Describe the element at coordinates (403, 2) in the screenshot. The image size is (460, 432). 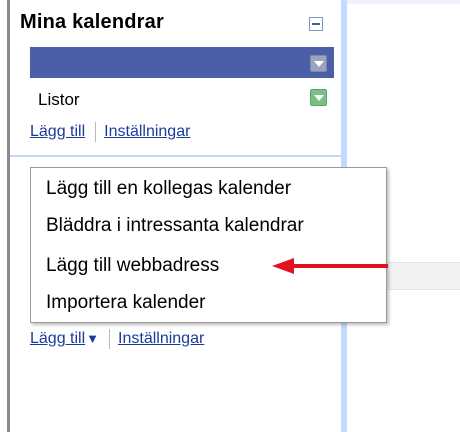
I see `main-area-topline` at that location.